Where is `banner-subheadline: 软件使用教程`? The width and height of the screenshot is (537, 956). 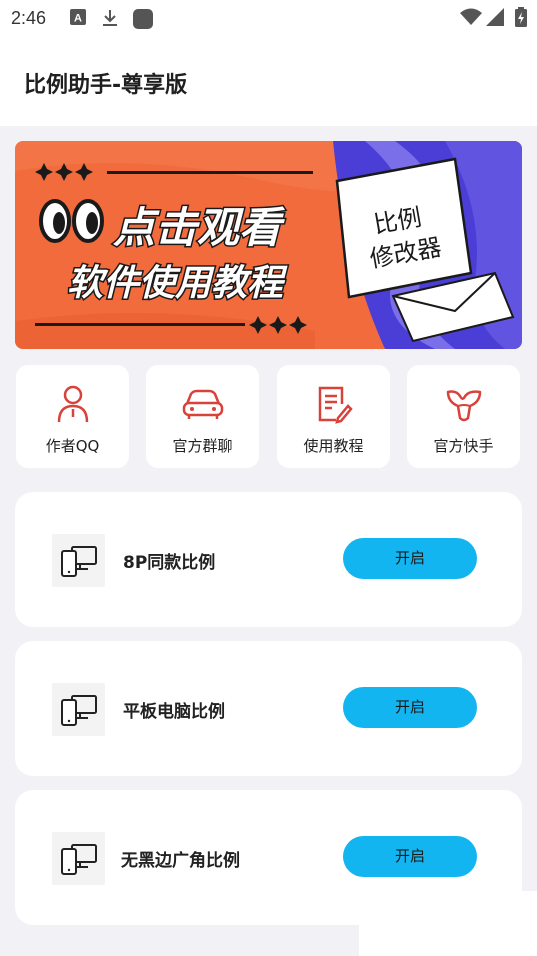 banner-subheadline: 软件使用教程 is located at coordinates (177, 283).